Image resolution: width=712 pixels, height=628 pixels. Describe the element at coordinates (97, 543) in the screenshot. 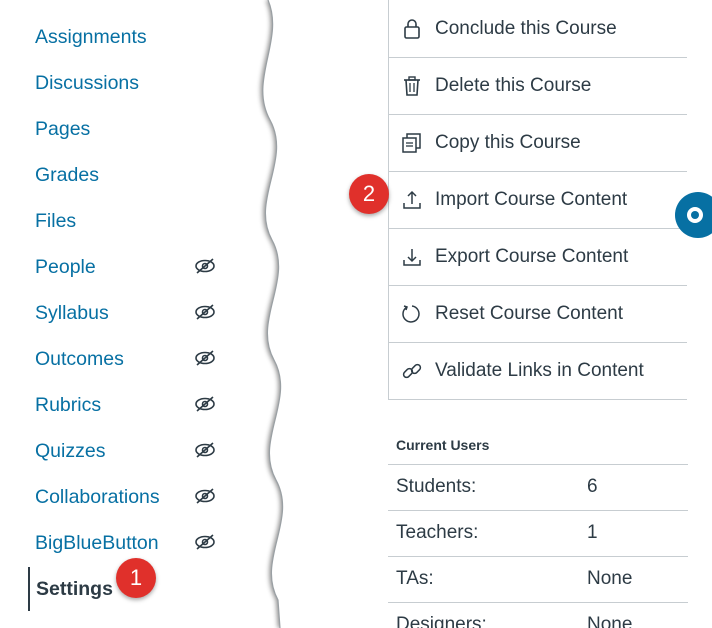

I see `nav-bigbluebutton: BigBlueButton` at that location.